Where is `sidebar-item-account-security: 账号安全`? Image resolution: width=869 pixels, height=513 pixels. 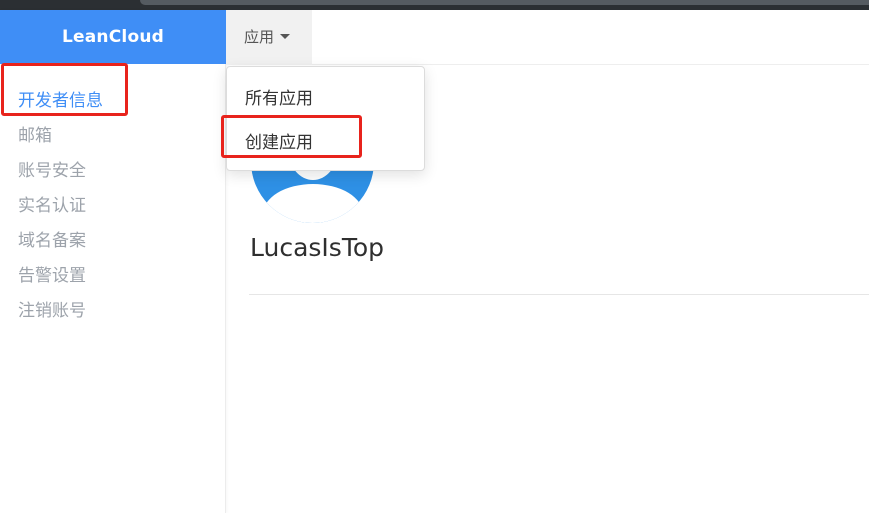
sidebar-item-account-security: 账号安全 is located at coordinates (52, 168).